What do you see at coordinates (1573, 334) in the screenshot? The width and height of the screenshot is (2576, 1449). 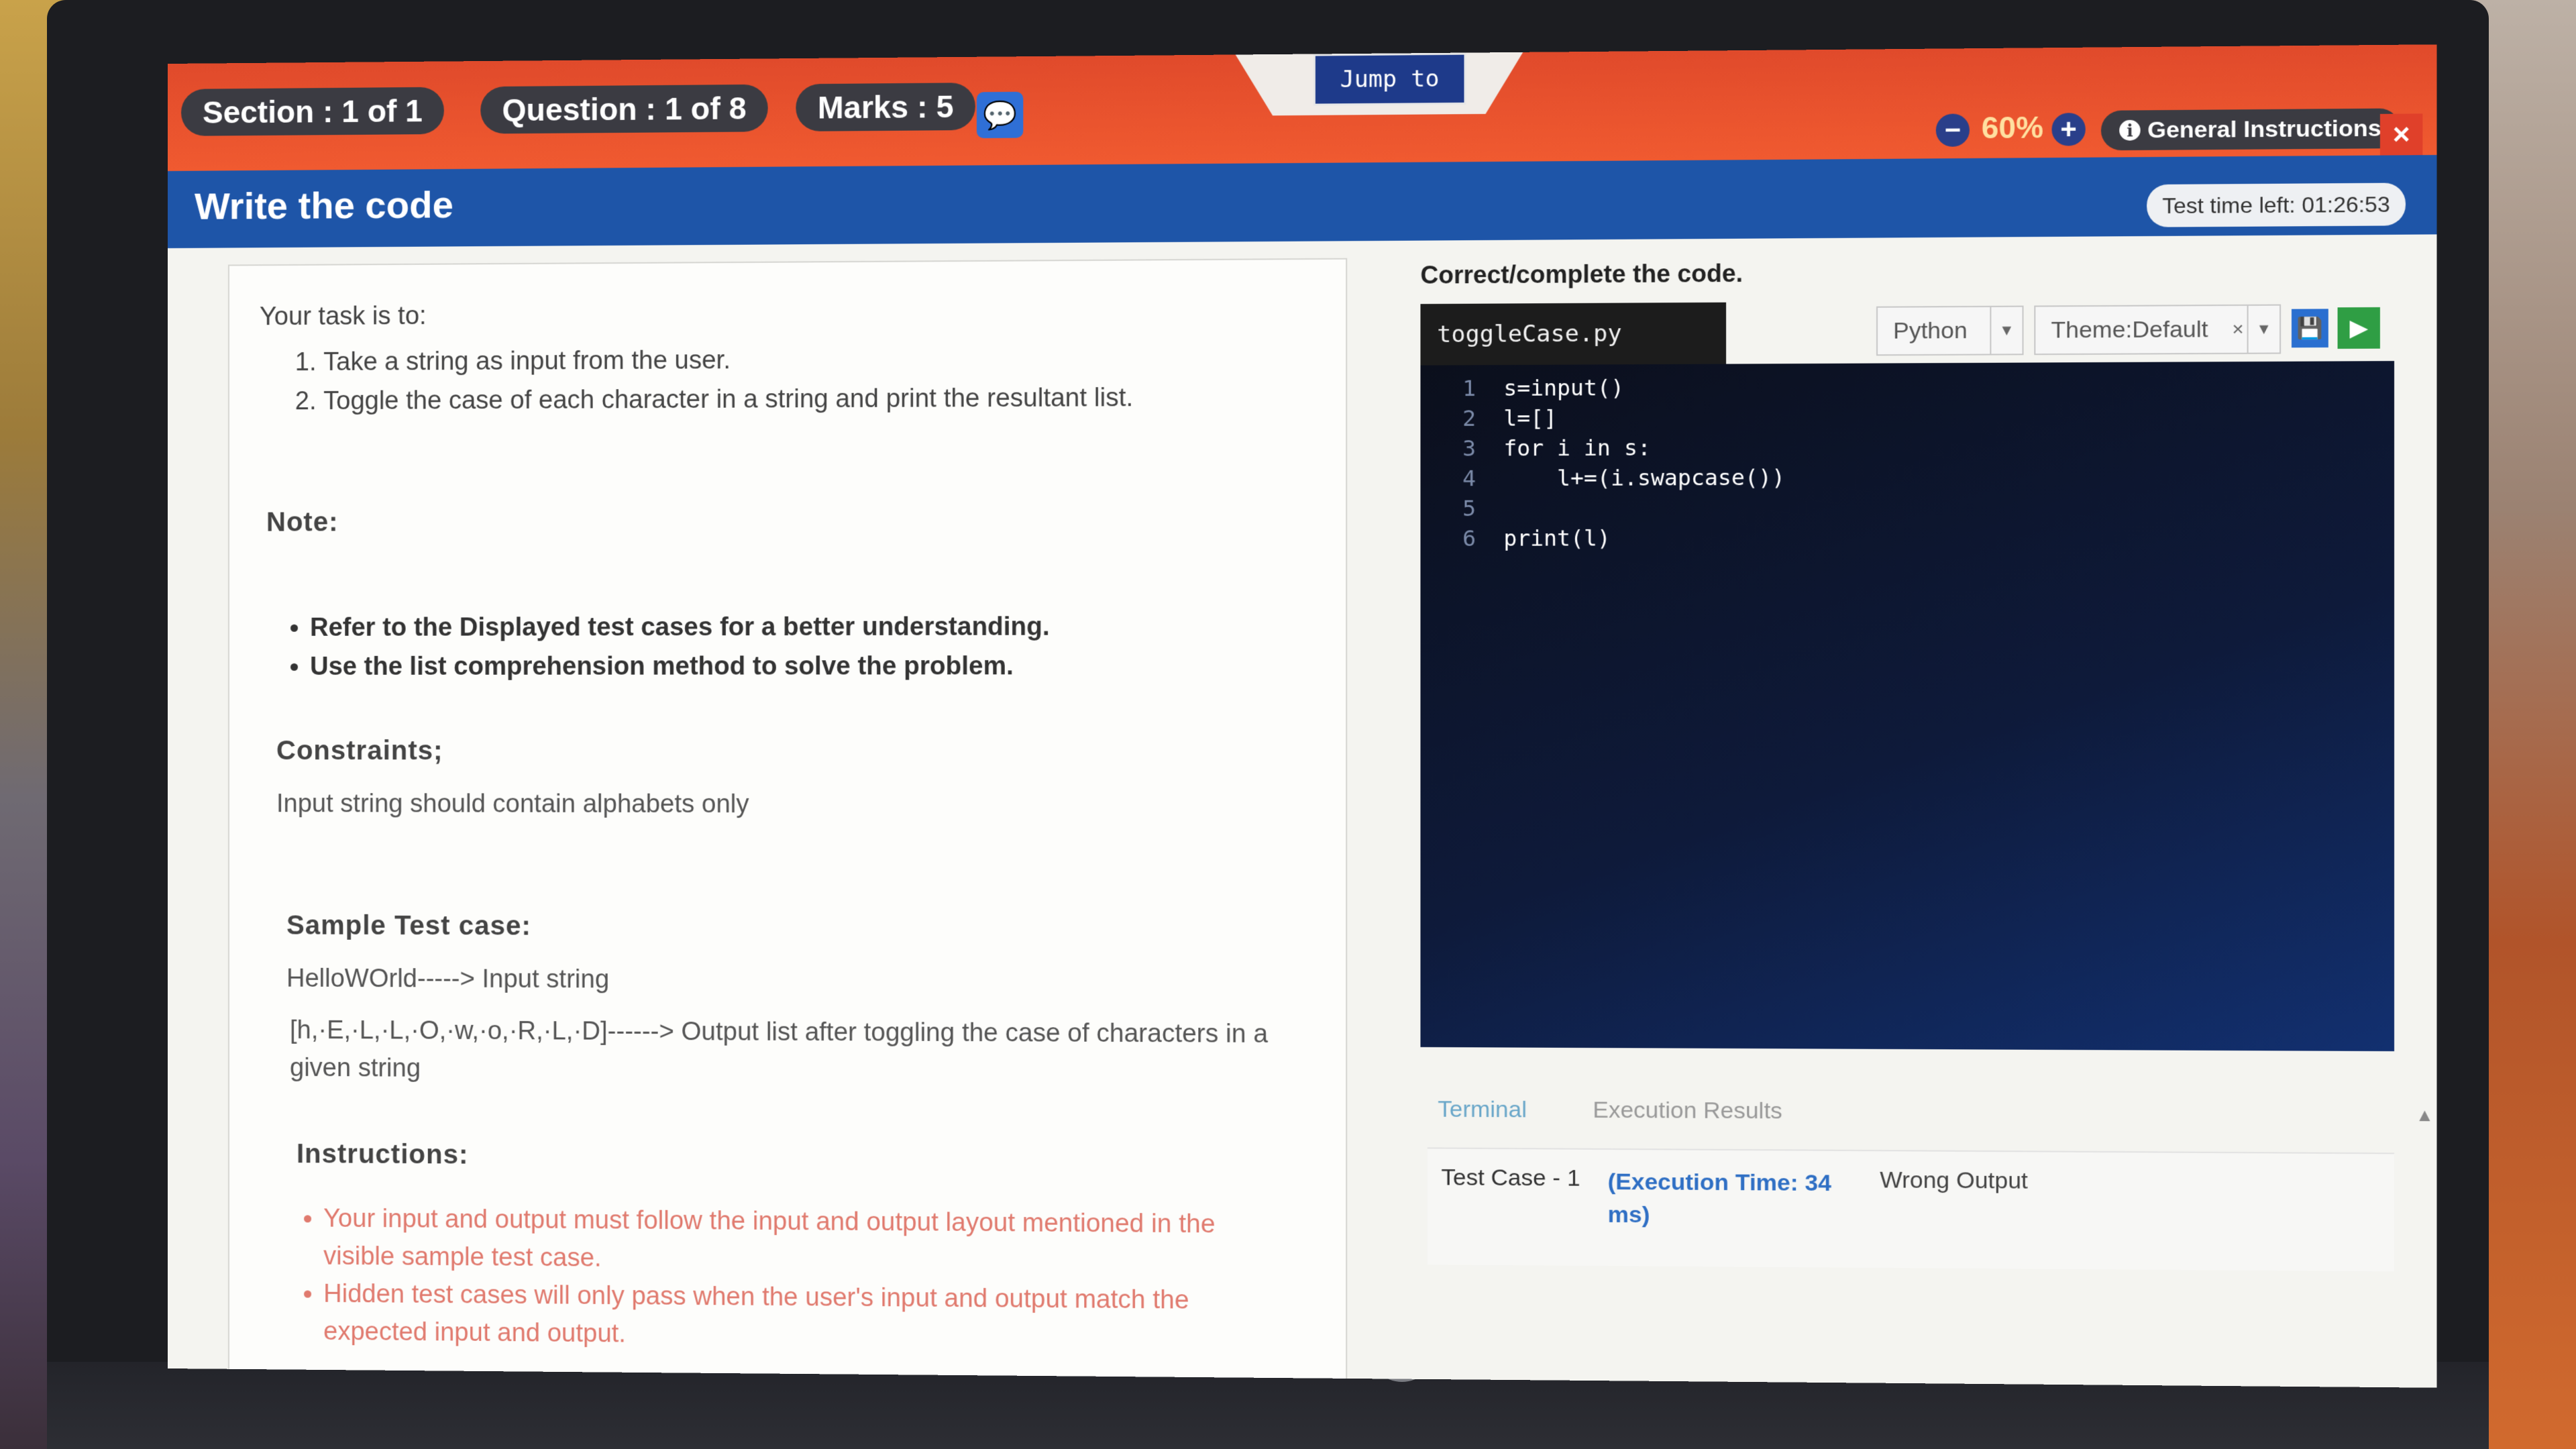 I see `file-tab: toggleCase.py` at bounding box center [1573, 334].